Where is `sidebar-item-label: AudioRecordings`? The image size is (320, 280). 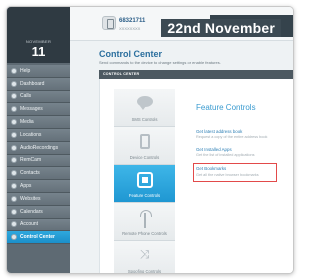
sidebar-item-label: AudioRecordings is located at coordinates (39, 147).